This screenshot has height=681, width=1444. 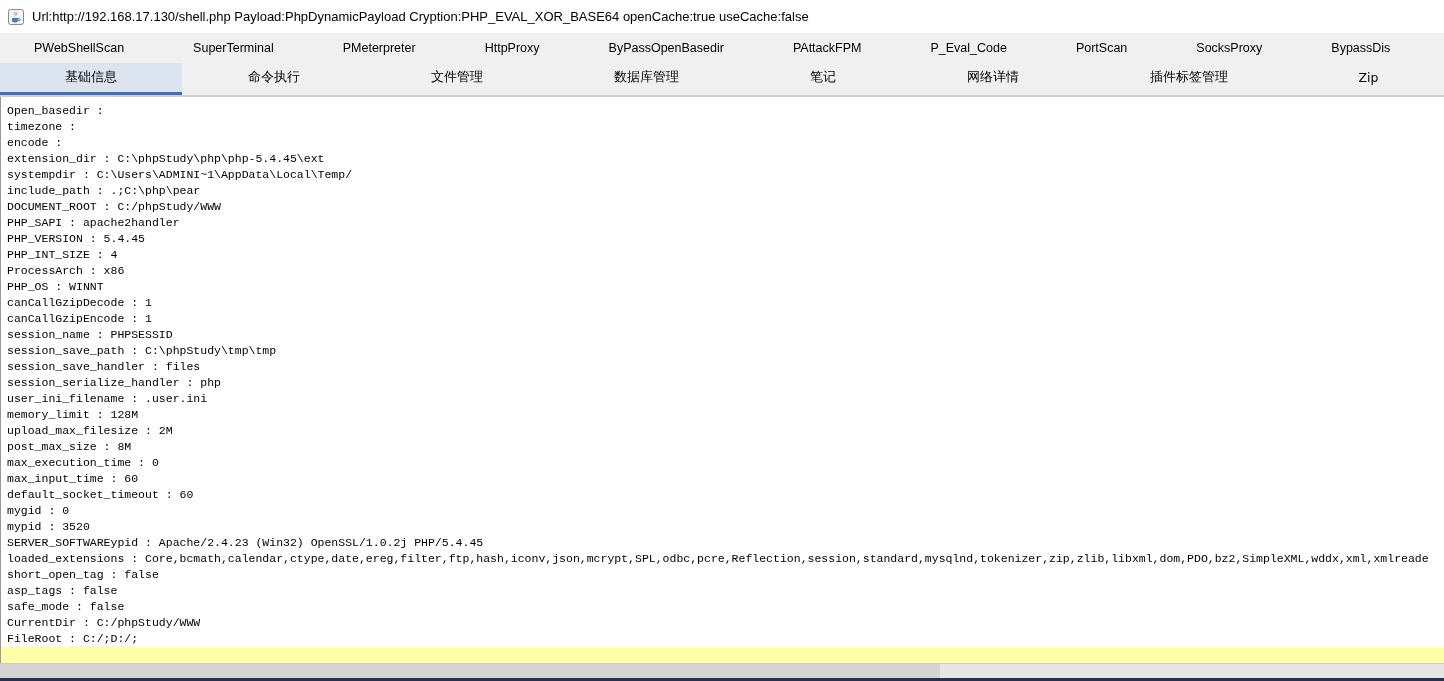 What do you see at coordinates (142, 351) in the screenshot?
I see `text-line: session_save_path : C:\phpStudy\tmp\tmp` at bounding box center [142, 351].